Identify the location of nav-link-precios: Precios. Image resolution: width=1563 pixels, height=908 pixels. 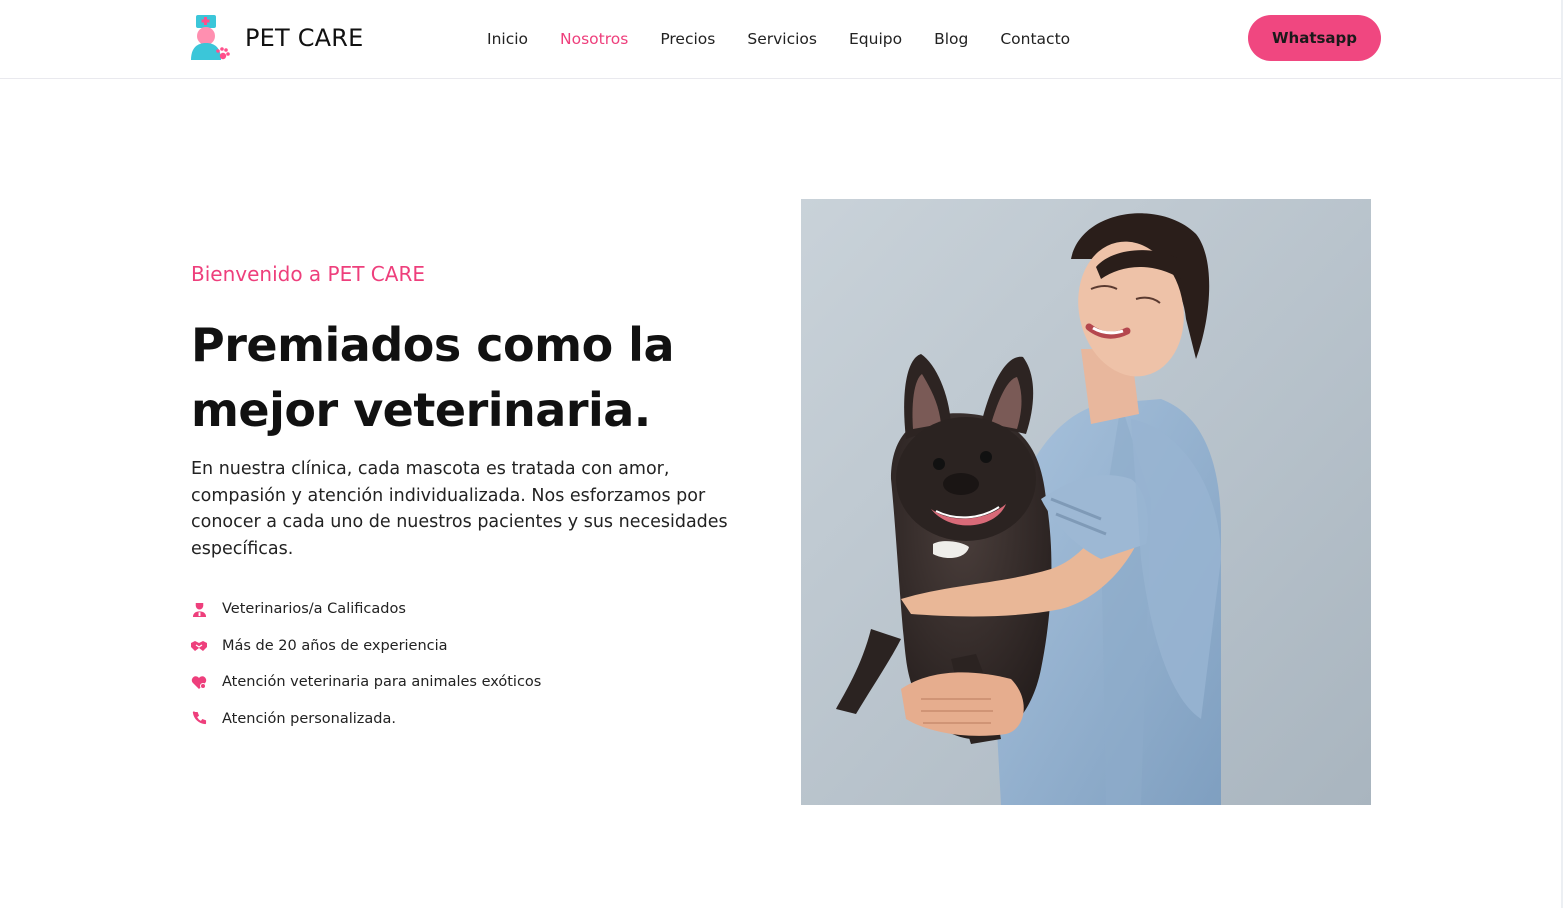
(687, 39).